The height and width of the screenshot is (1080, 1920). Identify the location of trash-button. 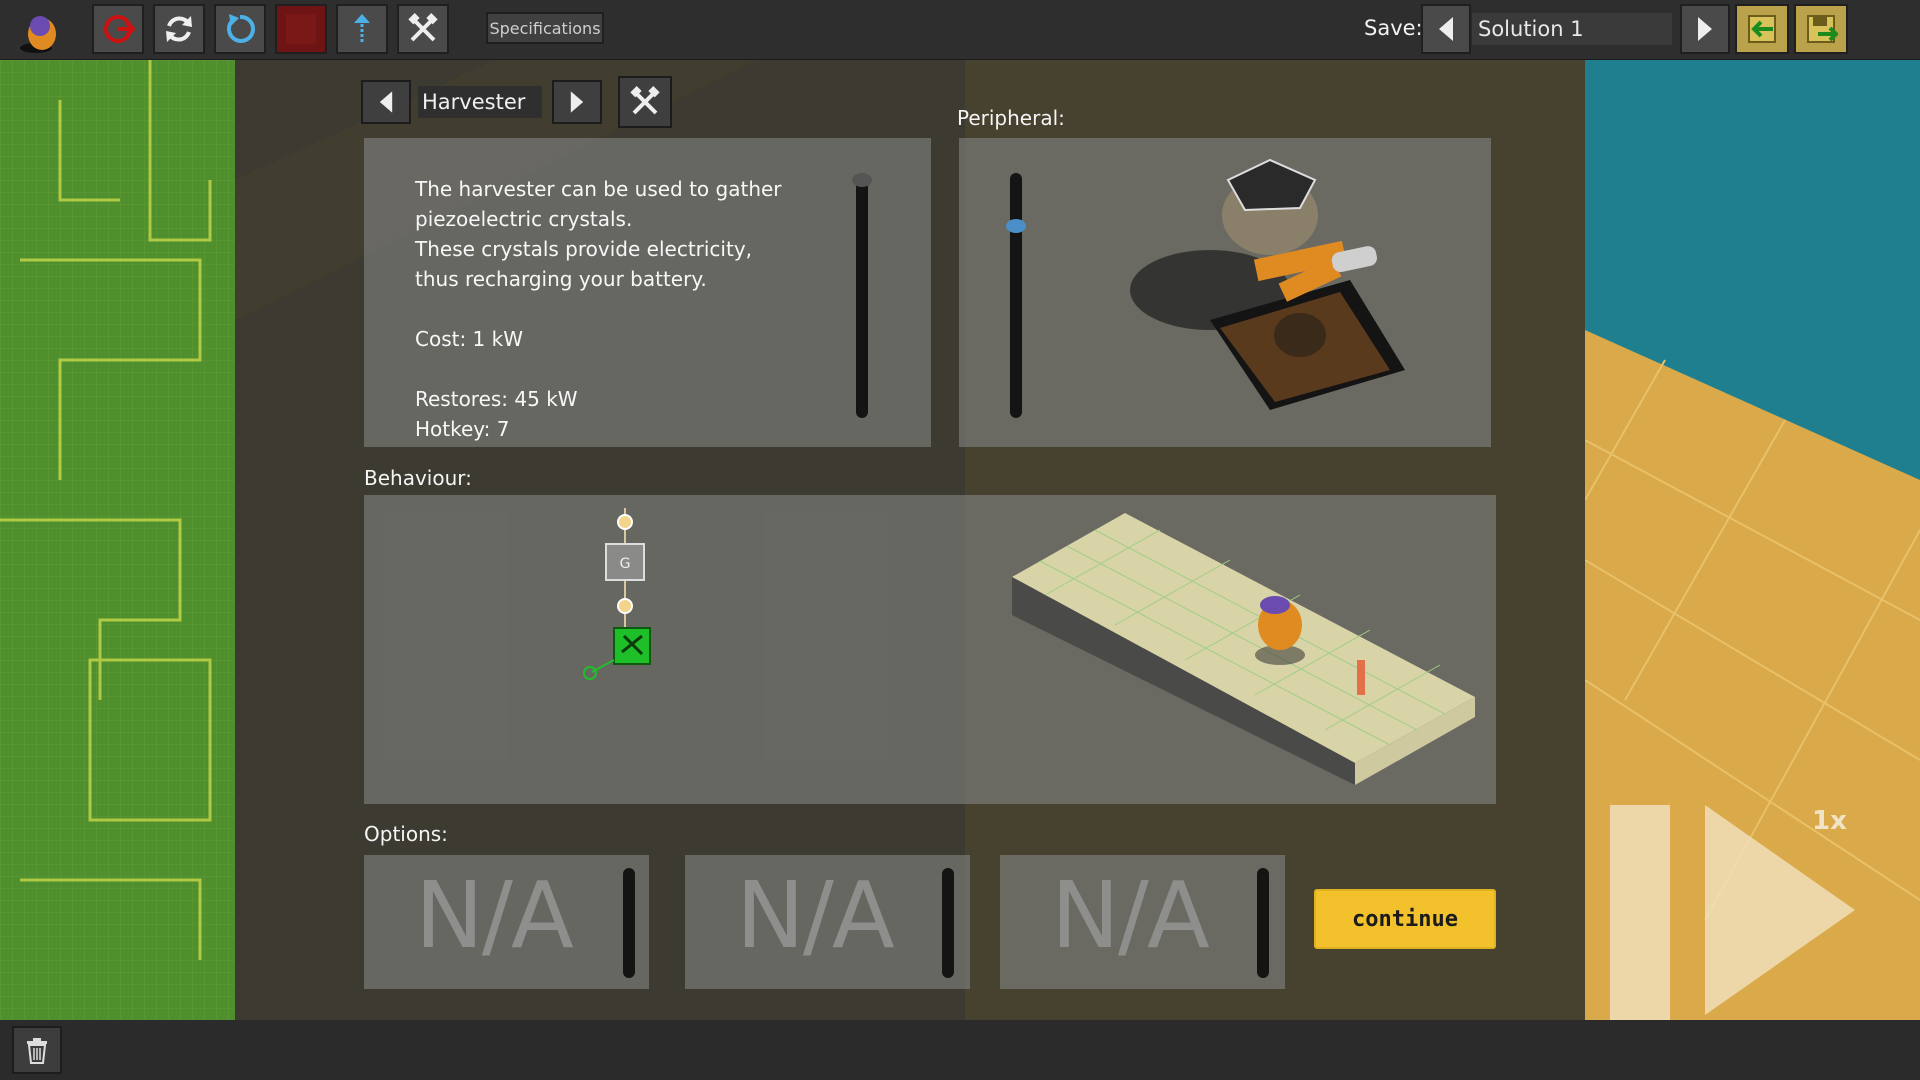
(37, 1050).